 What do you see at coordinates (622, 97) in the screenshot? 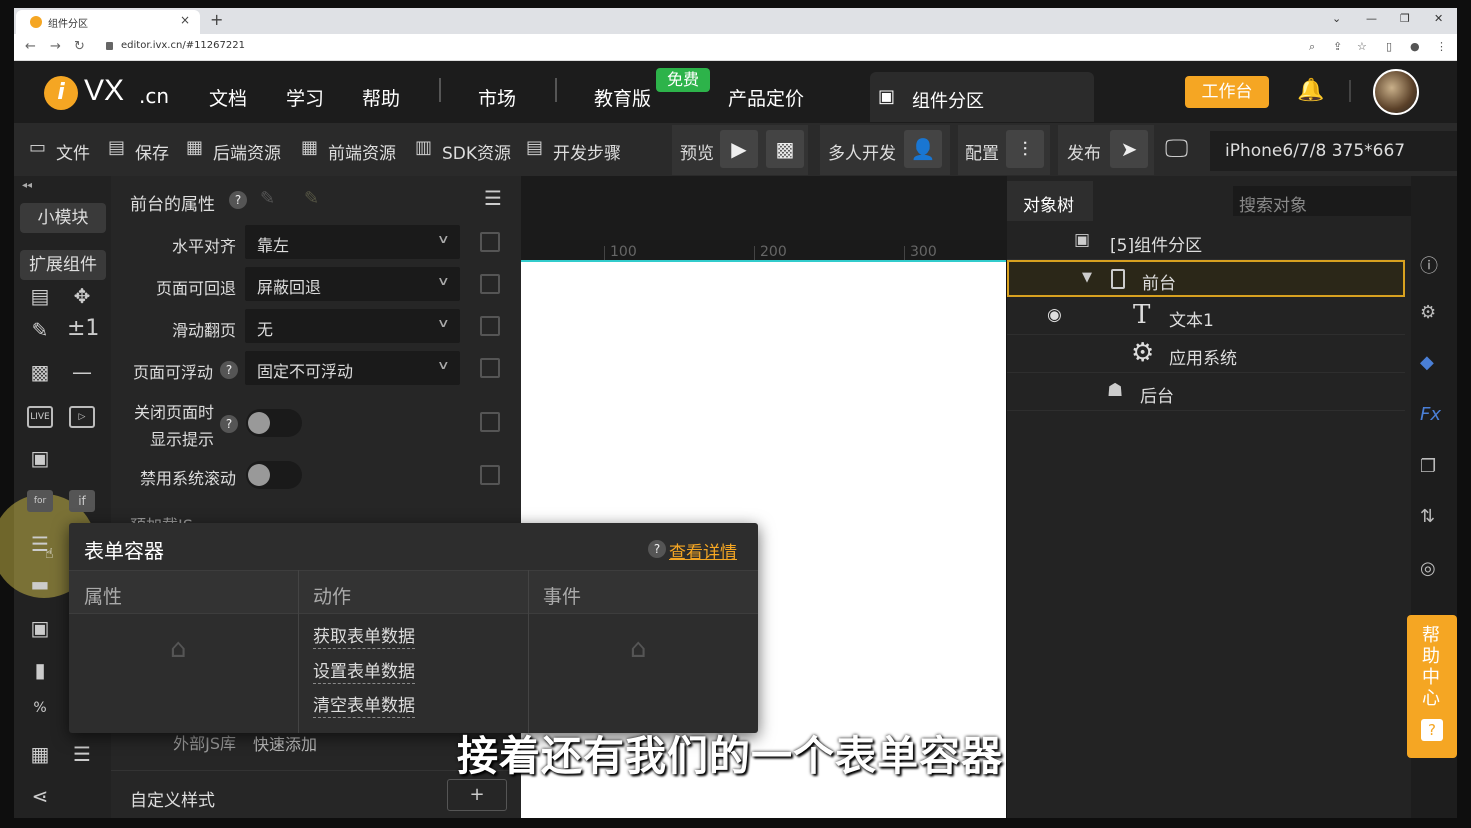
I see `nav-education: 教育版` at bounding box center [622, 97].